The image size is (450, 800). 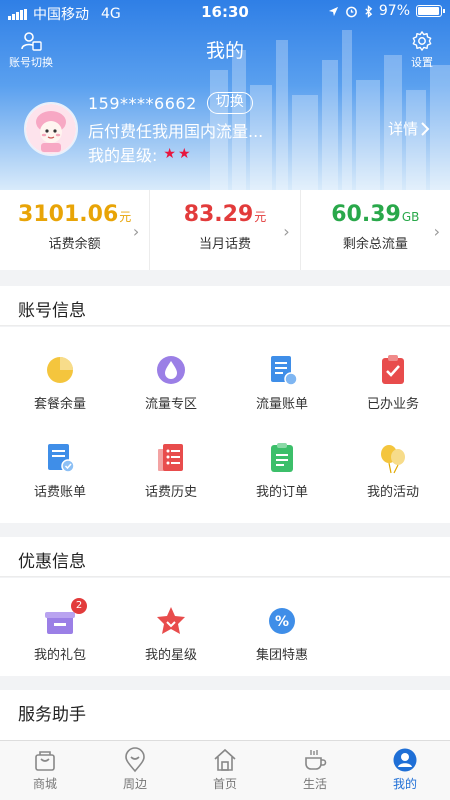 What do you see at coordinates (410, 217) in the screenshot?
I see `data-remaining-unit: GB` at bounding box center [410, 217].